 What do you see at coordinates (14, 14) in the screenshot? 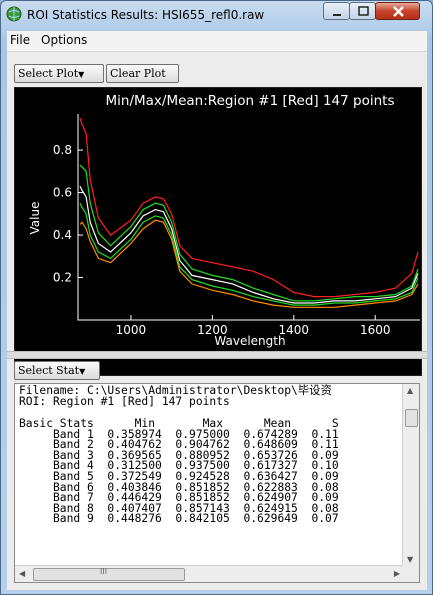
I see `app-globe-icon` at bounding box center [14, 14].